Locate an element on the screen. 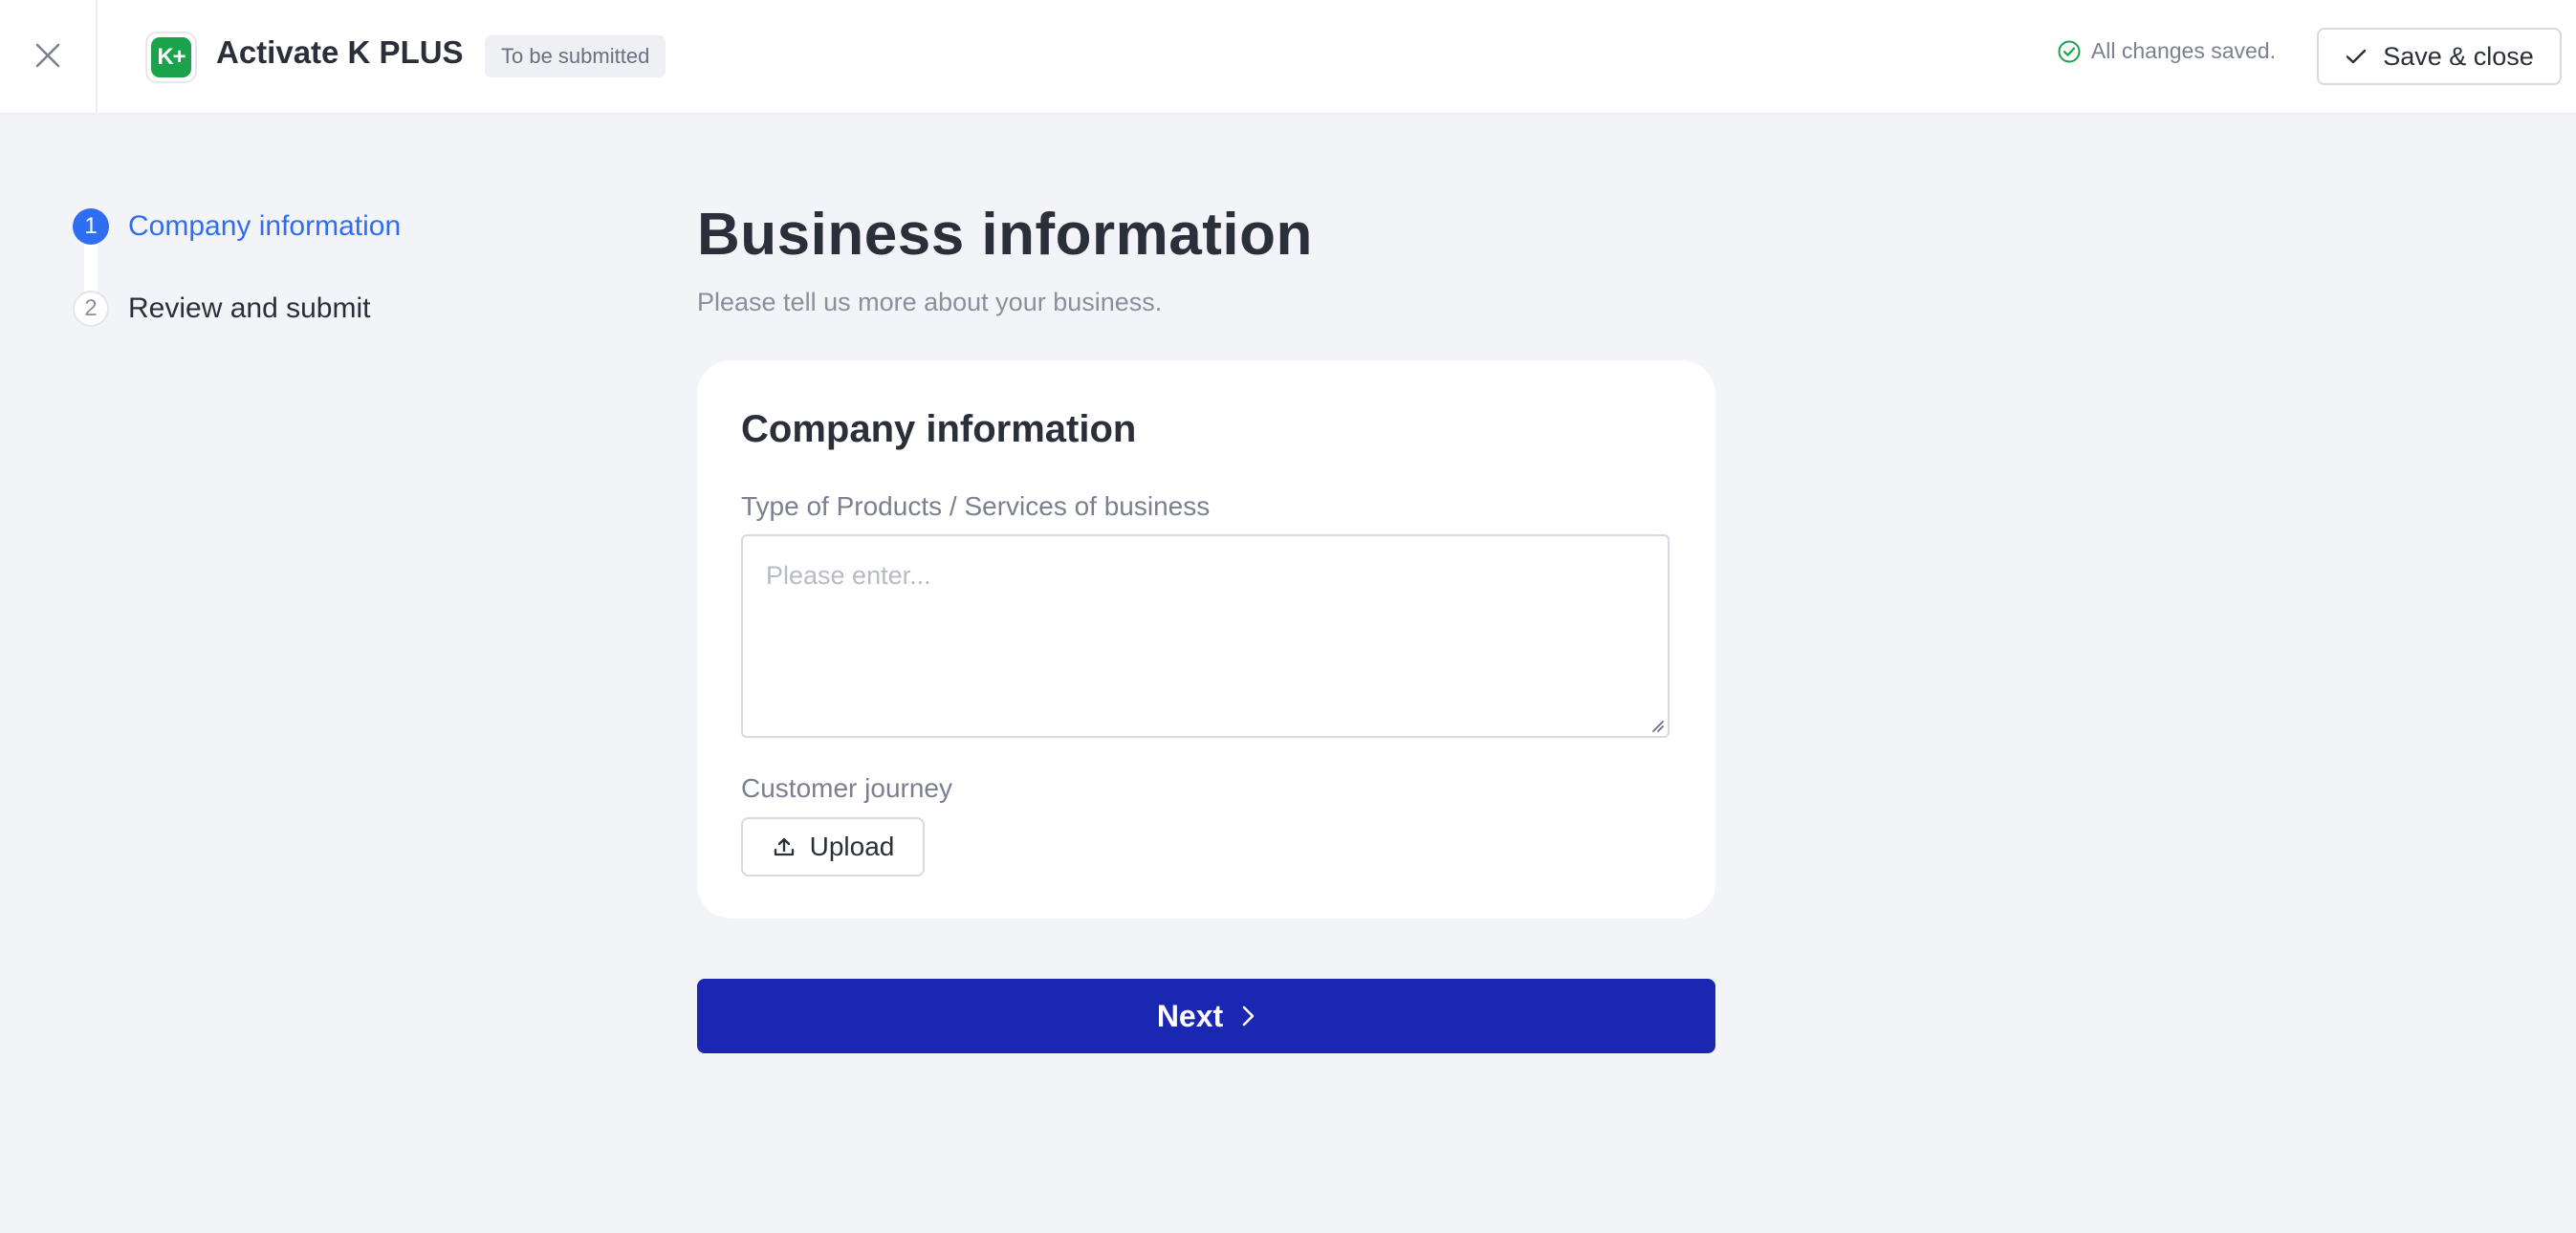 Image resolution: width=2576 pixels, height=1233 pixels. next-button: Next is located at coordinates (1206, 1016).